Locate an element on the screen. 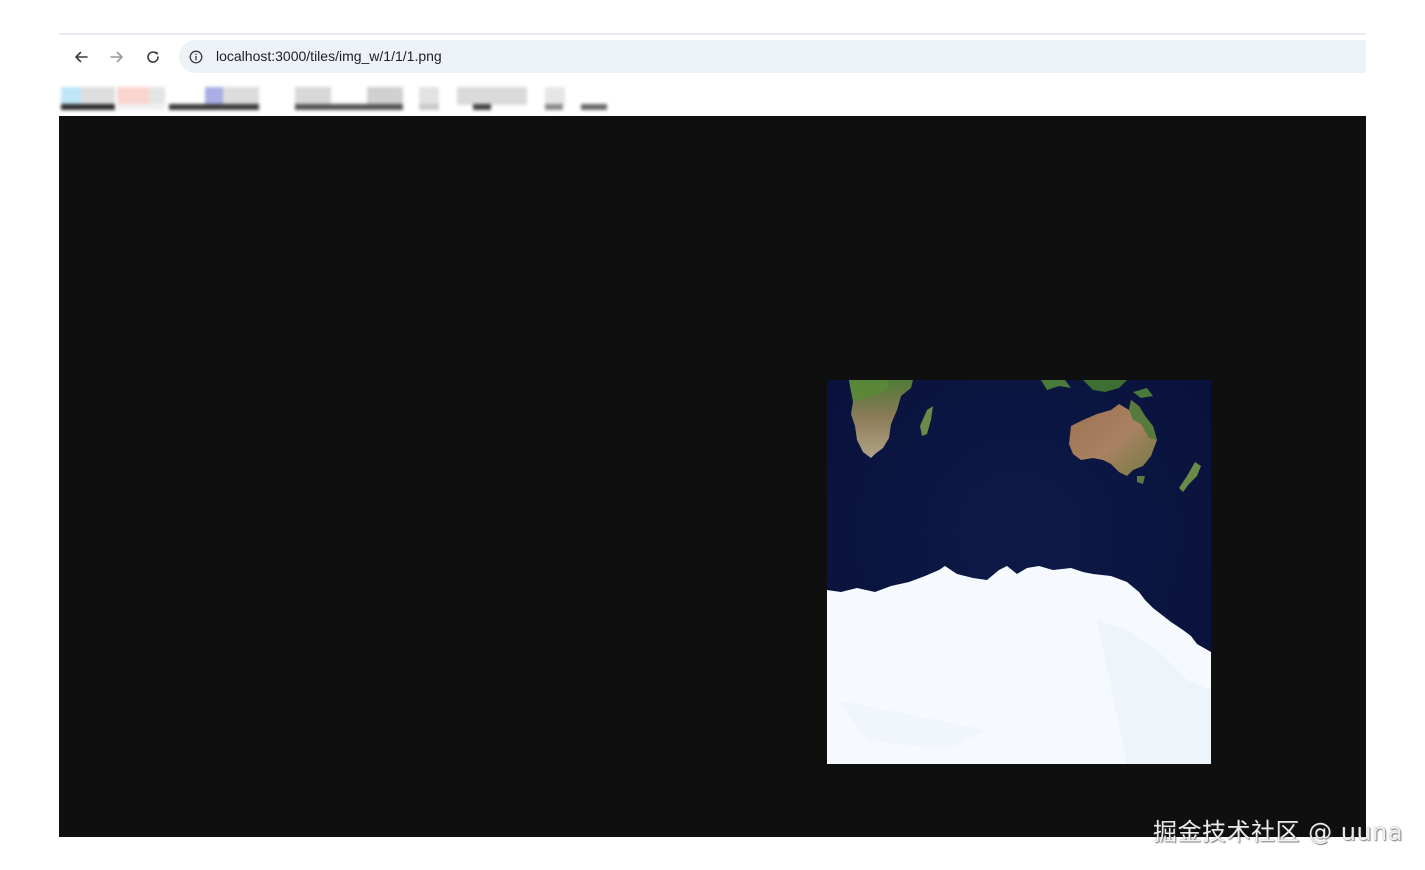 This screenshot has width=1425, height=870. reload-icon is located at coordinates (153, 57).